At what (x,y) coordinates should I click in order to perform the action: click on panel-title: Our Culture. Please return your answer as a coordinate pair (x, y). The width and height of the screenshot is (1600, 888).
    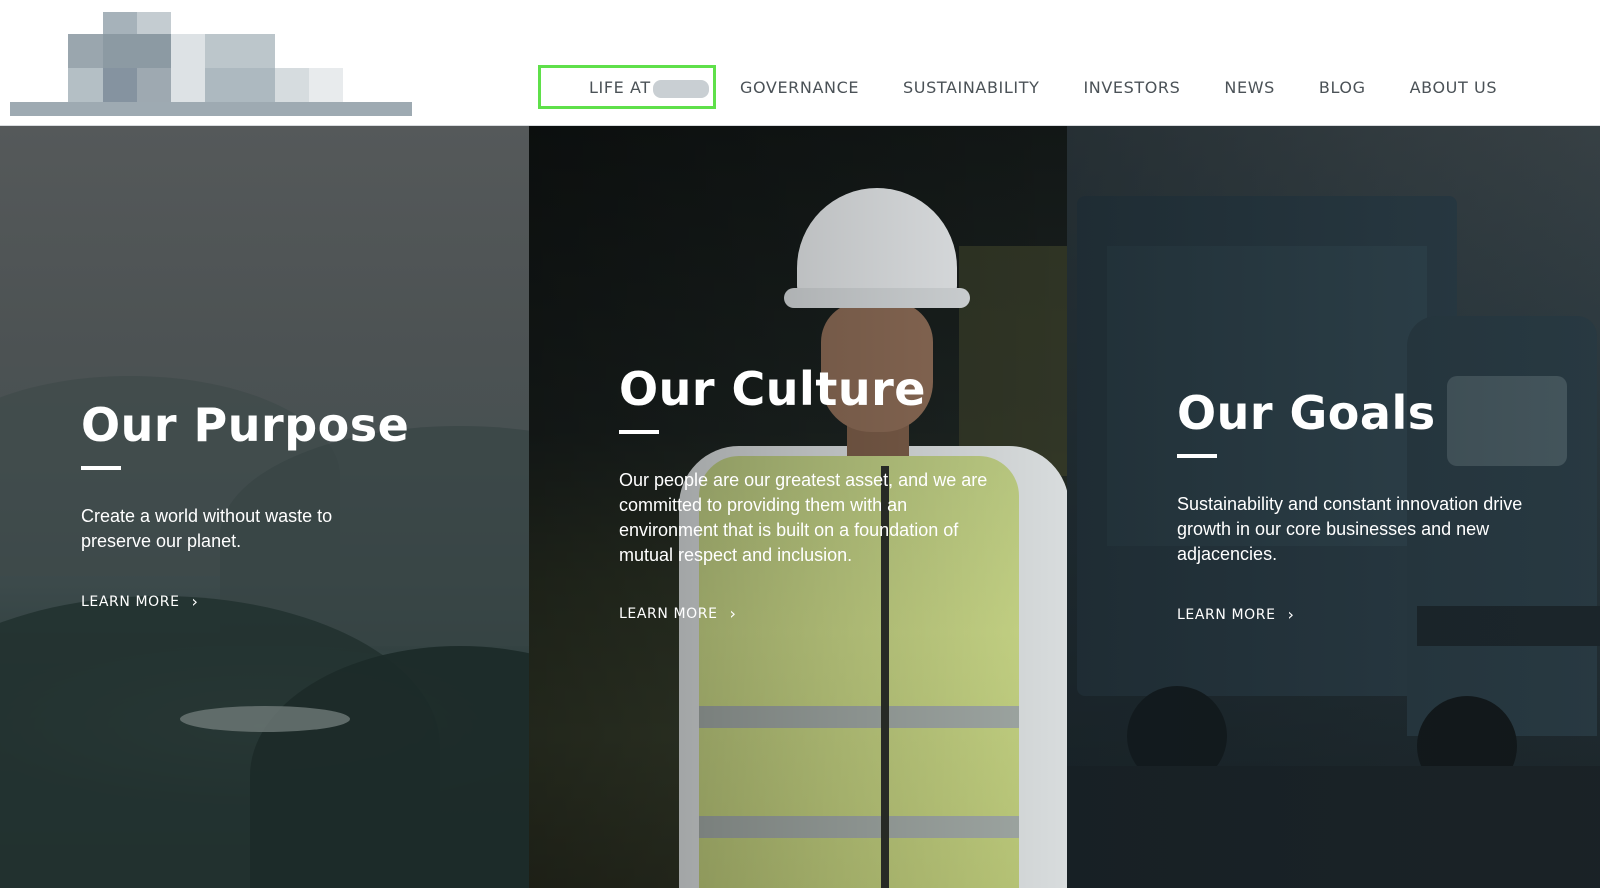
    Looking at the image, I should click on (772, 389).